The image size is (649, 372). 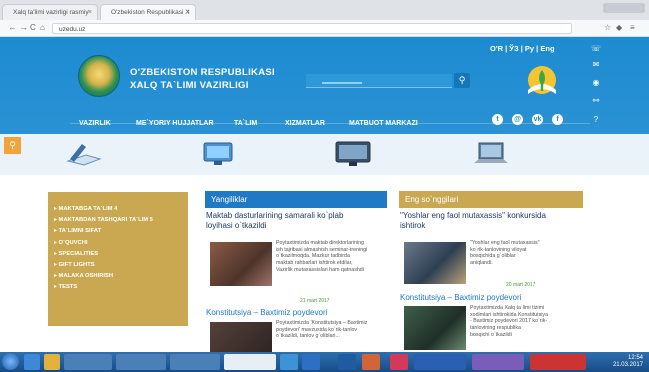 I want to click on left-menu-item: O`QUVCHI, so click(x=121, y=243).